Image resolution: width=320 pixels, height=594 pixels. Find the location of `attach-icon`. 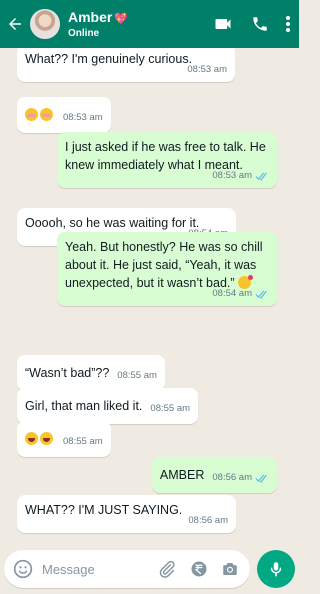

attach-icon is located at coordinates (167, 569).